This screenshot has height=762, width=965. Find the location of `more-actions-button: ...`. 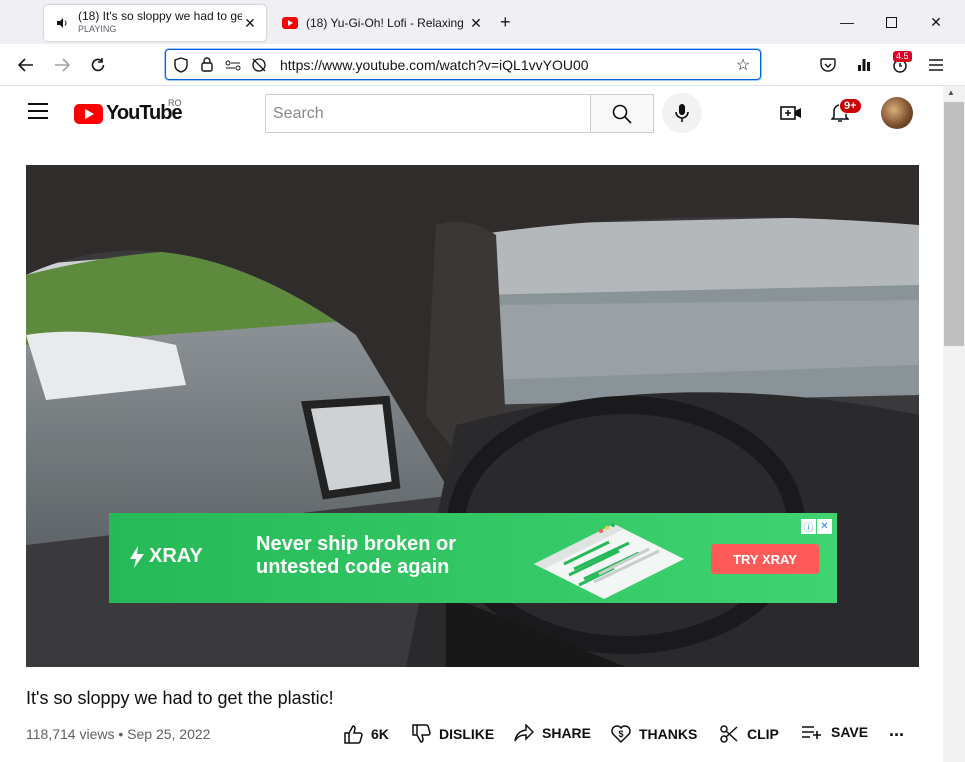

more-actions-button: ... is located at coordinates (896, 730).